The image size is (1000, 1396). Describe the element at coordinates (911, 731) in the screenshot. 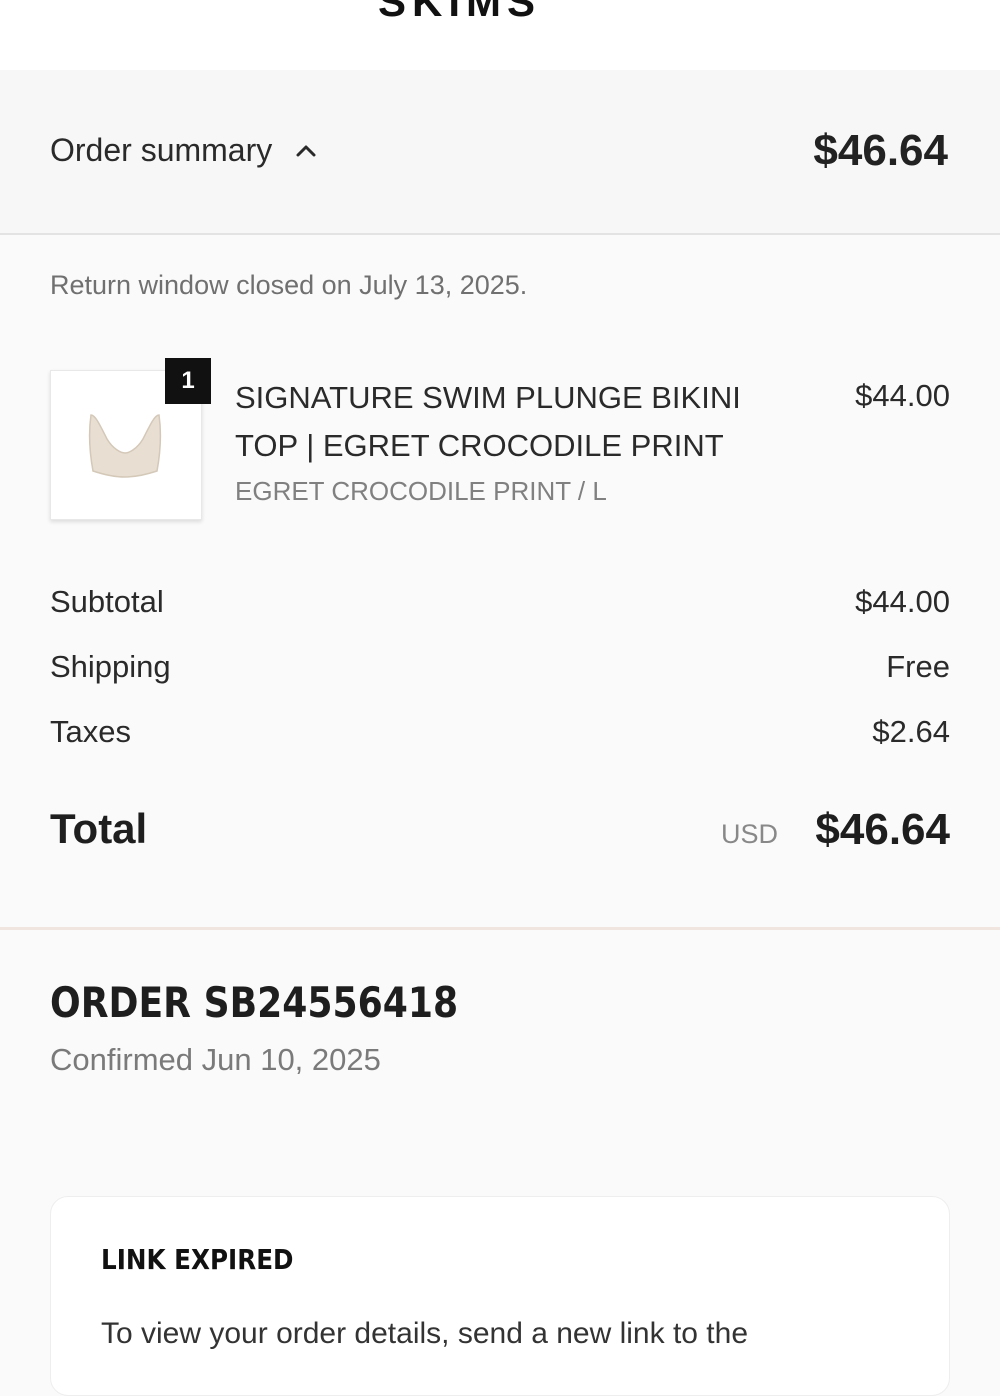

I see `taxes-value: $2.64` at that location.